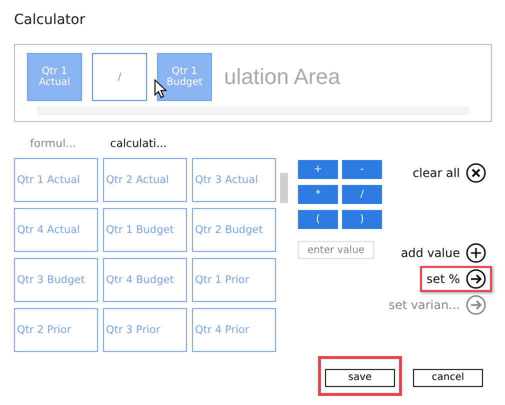 Image resolution: width=505 pixels, height=405 pixels. What do you see at coordinates (145, 280) in the screenshot?
I see `field-tile: Qtr 4 Budget` at bounding box center [145, 280].